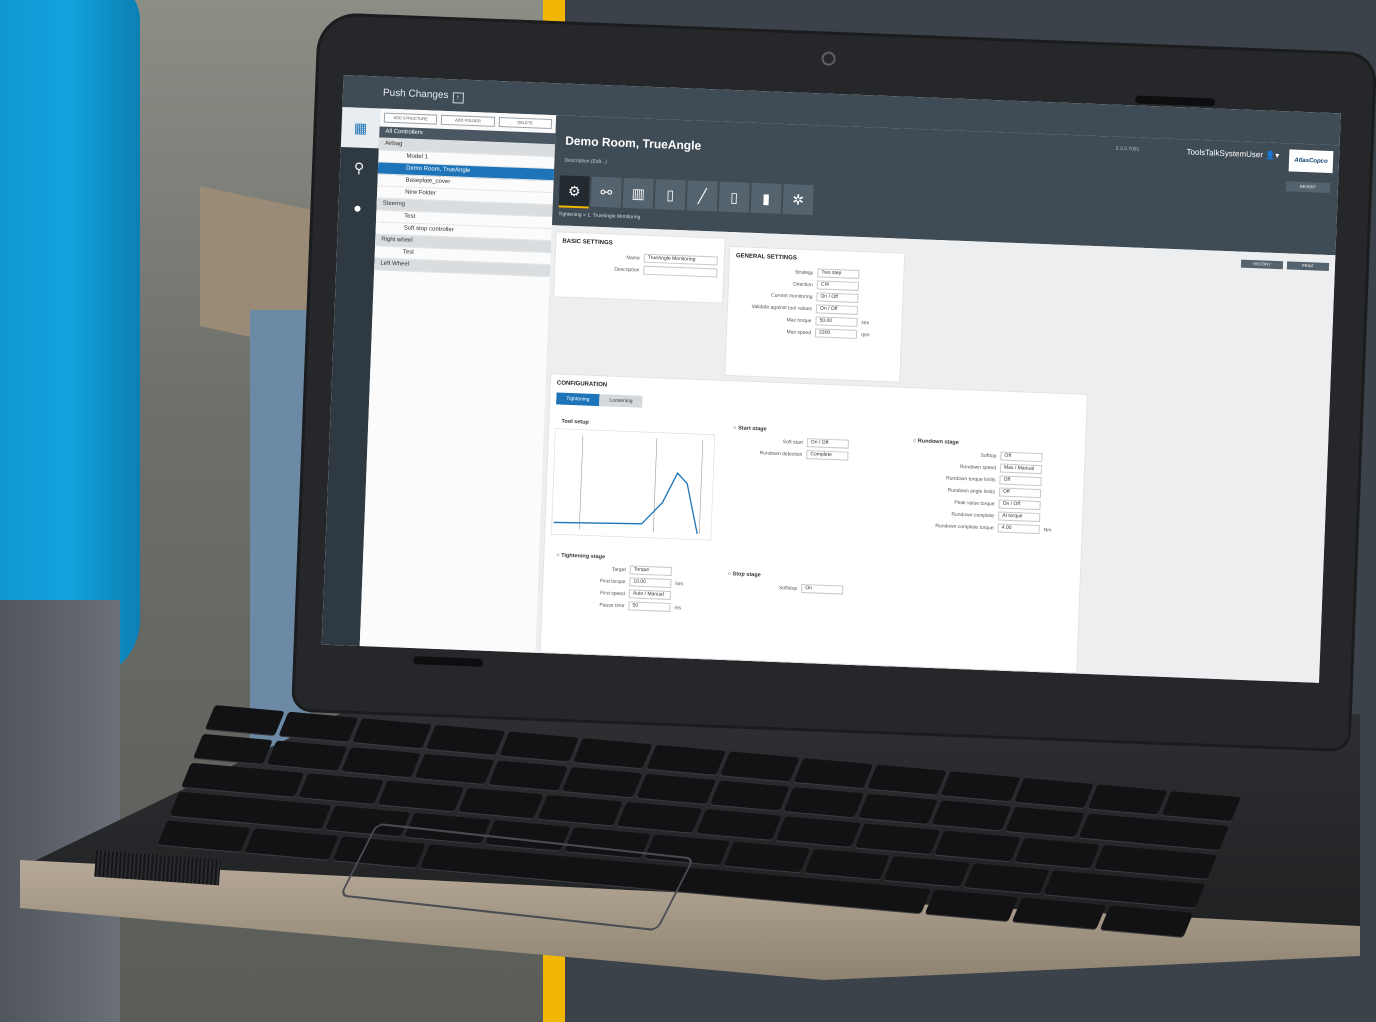 The height and width of the screenshot is (1022, 1376). What do you see at coordinates (803, 284) in the screenshot?
I see `setting-label: Direction` at bounding box center [803, 284].